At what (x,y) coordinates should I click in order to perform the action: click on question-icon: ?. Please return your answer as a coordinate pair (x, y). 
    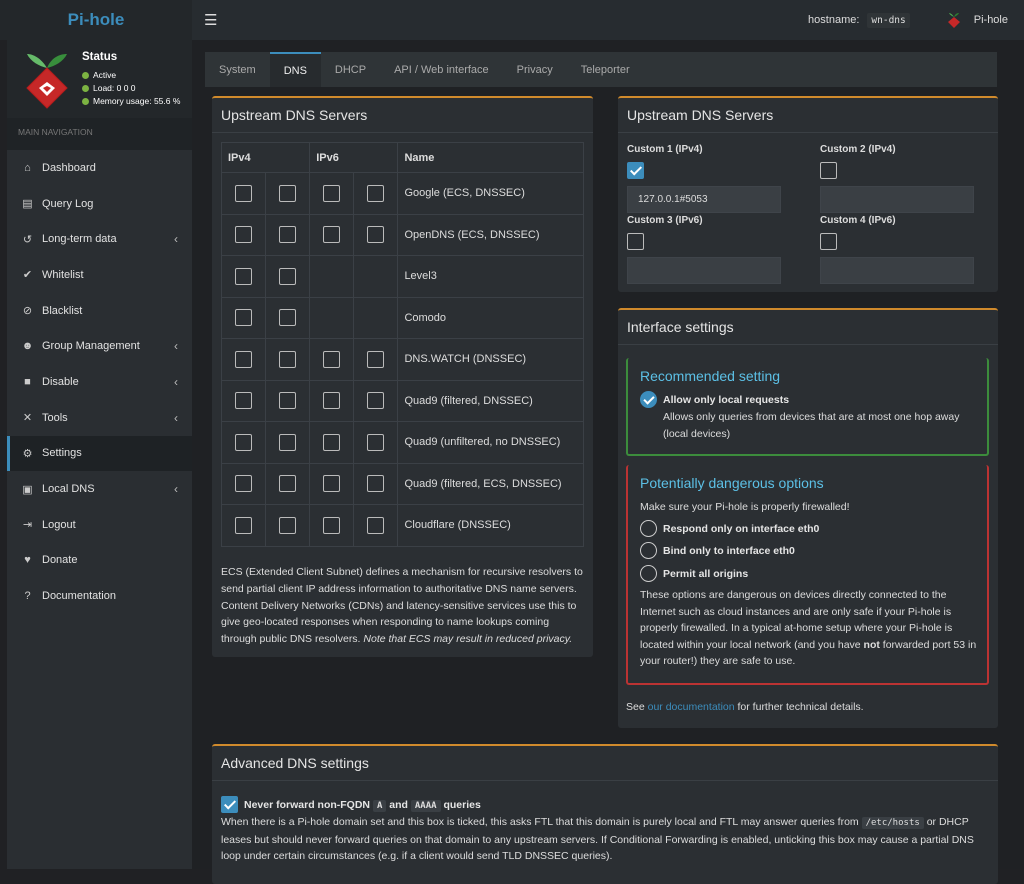
    Looking at the image, I should click on (27, 596).